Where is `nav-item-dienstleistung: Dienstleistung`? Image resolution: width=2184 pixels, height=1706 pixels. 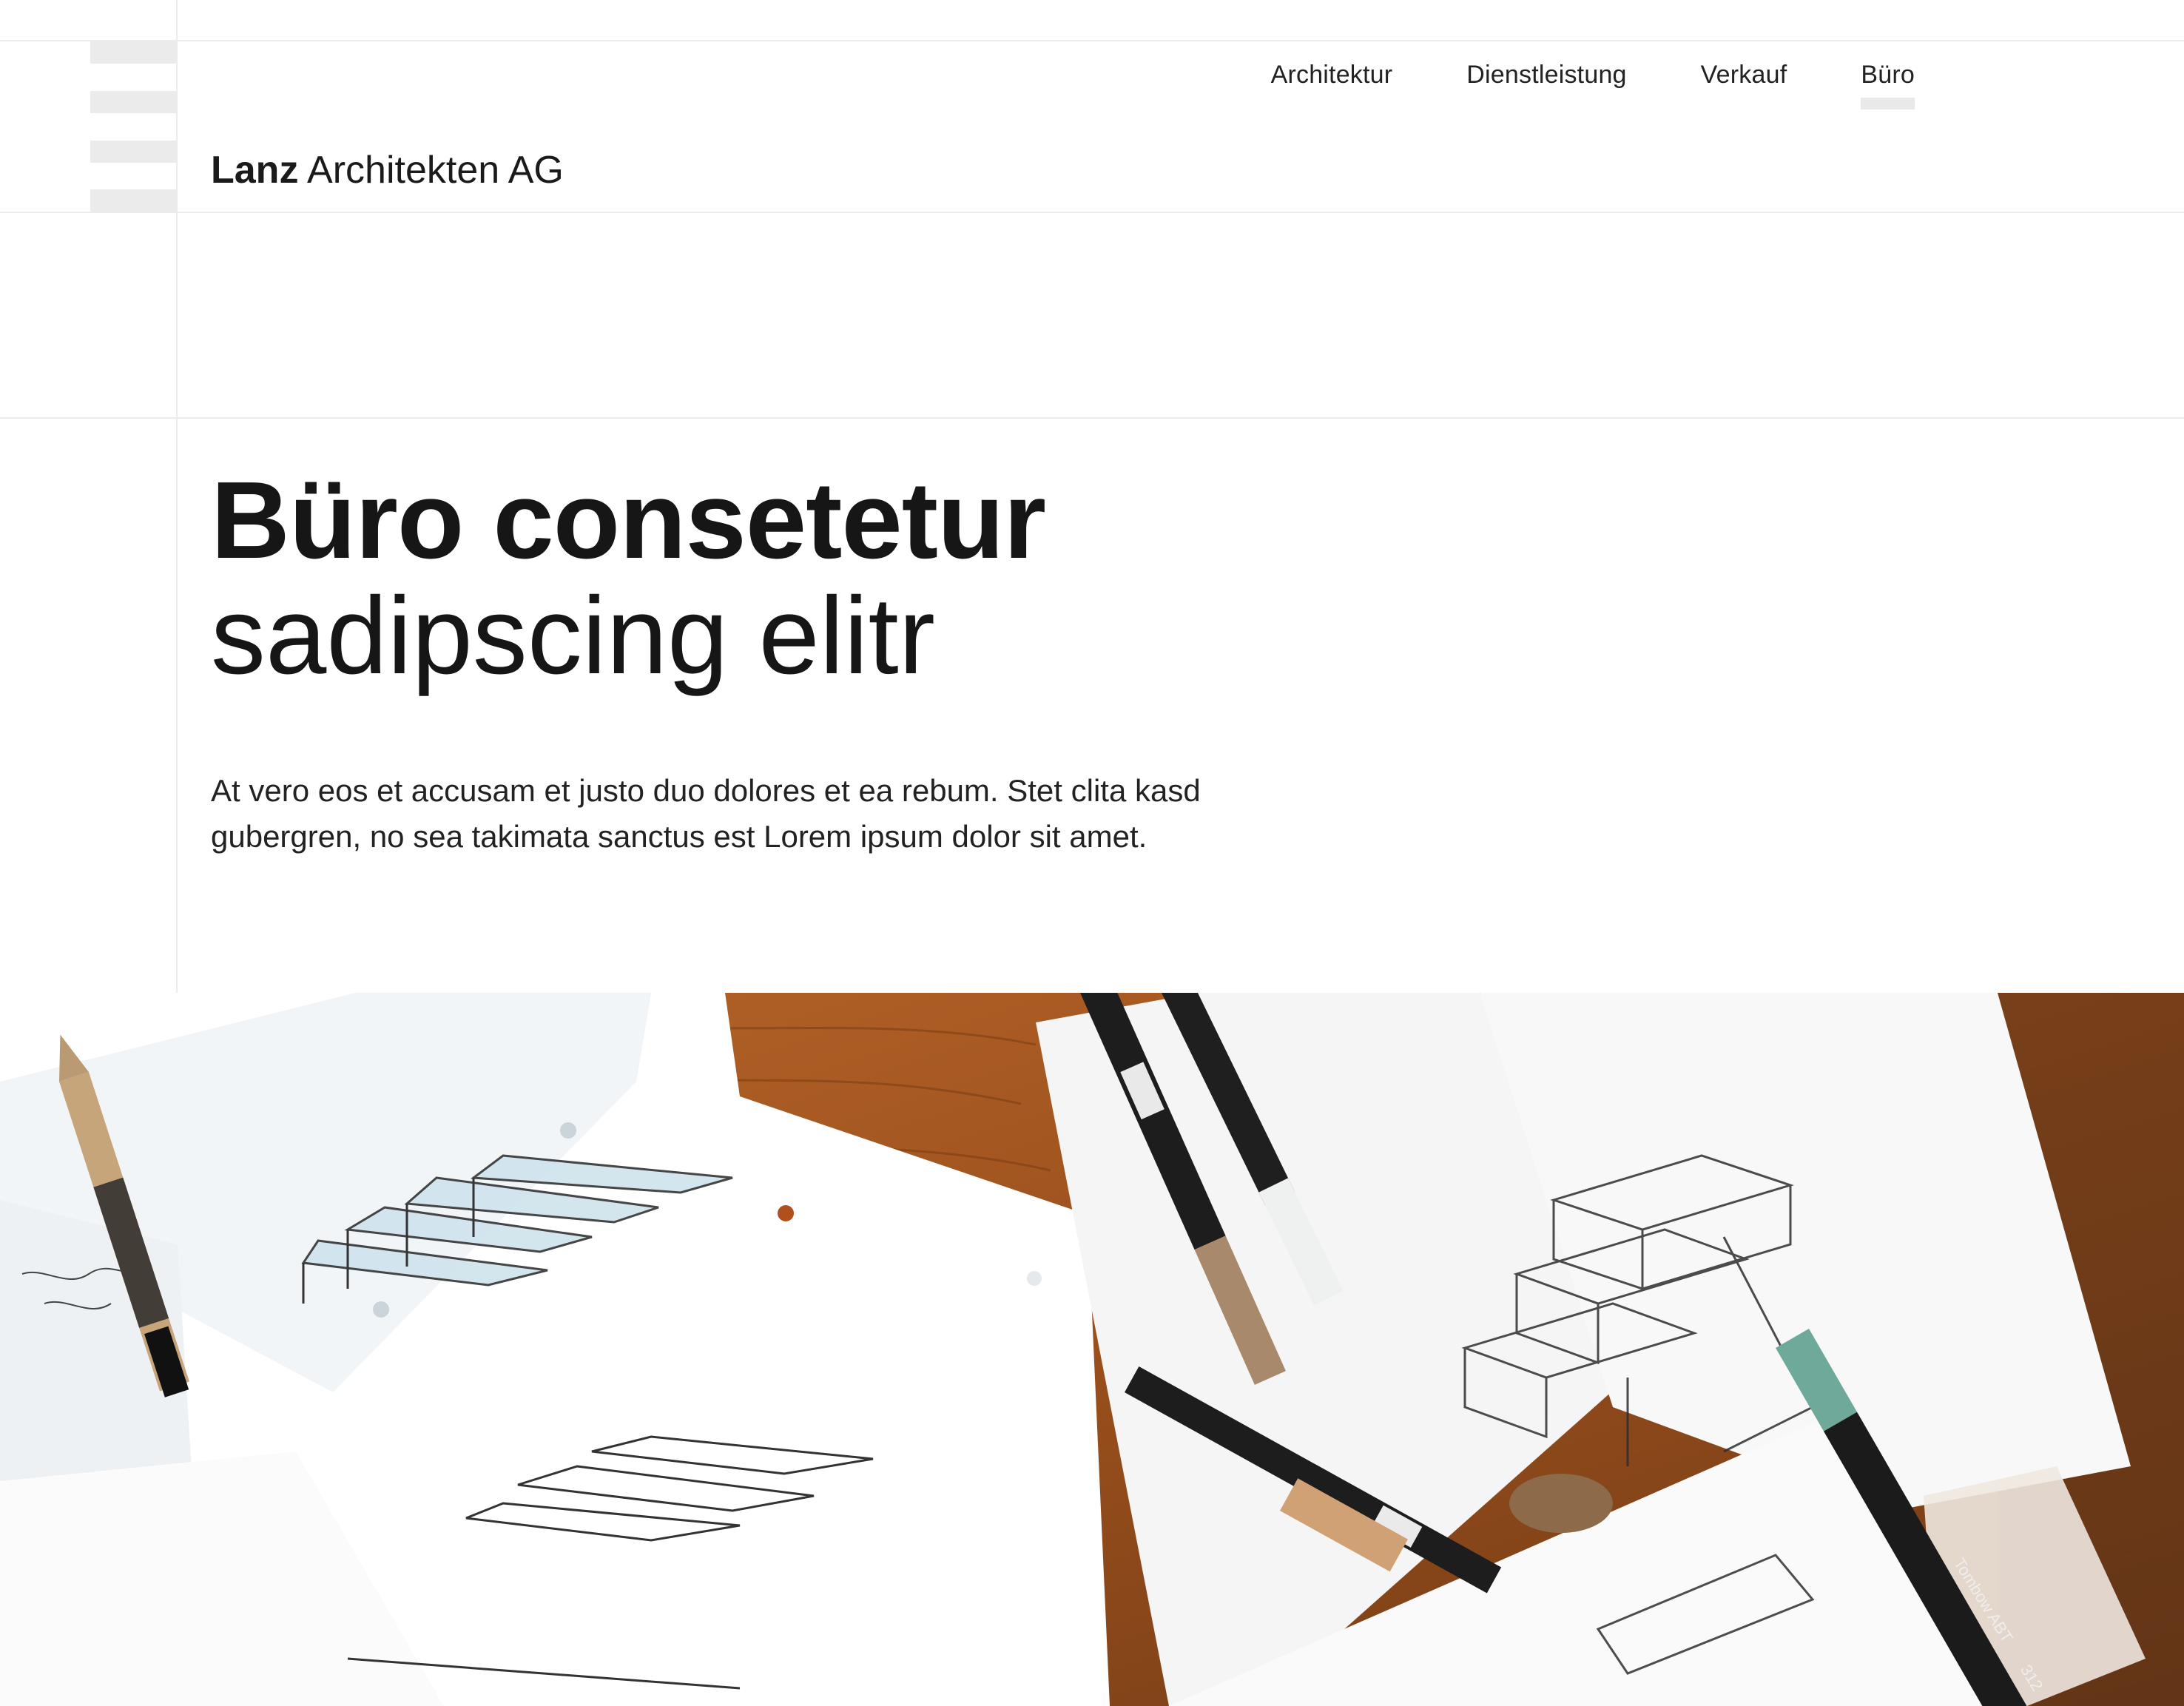
nav-item-dienstleistung: Dienstleistung is located at coordinates (1546, 75).